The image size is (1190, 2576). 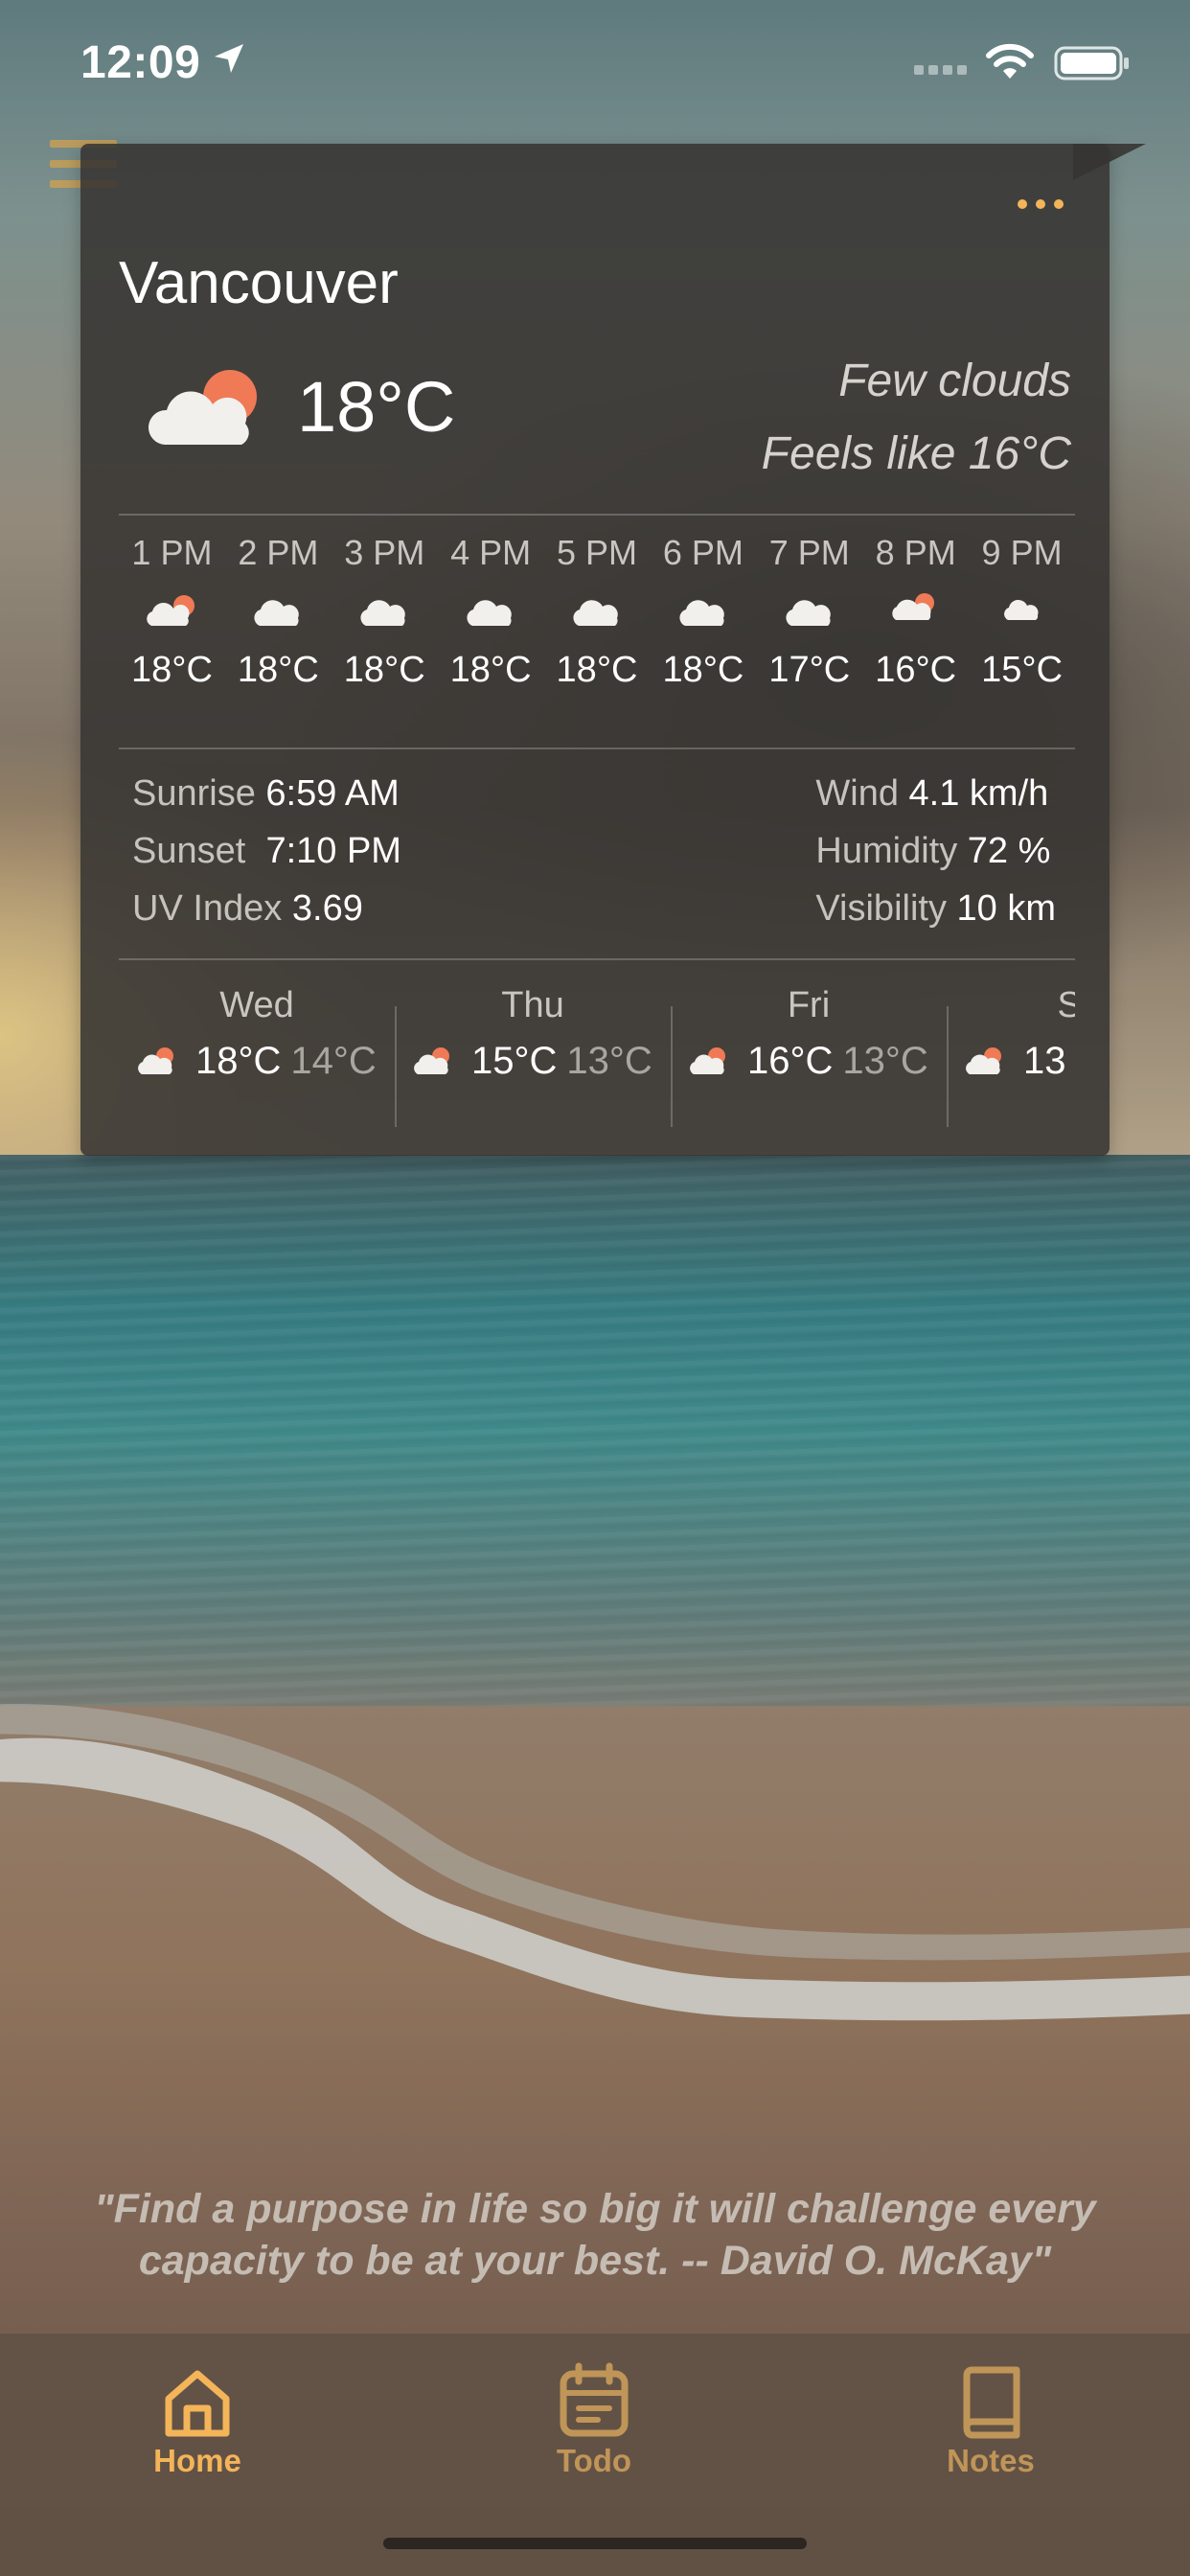 What do you see at coordinates (916, 453) in the screenshot?
I see `feels-like-text: Feels like 16°C` at bounding box center [916, 453].